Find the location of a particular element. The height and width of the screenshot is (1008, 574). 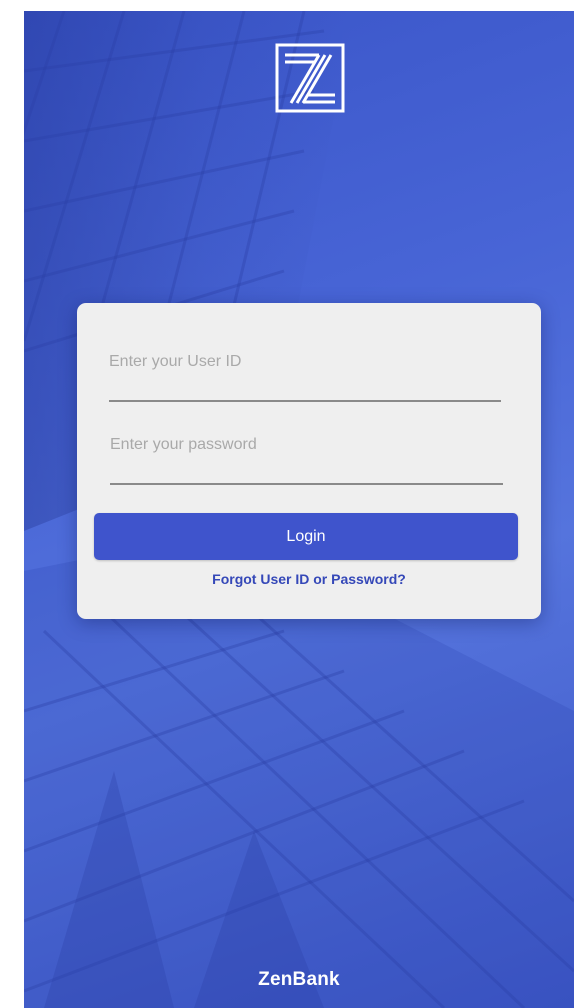

password-field is located at coordinates (306, 453).